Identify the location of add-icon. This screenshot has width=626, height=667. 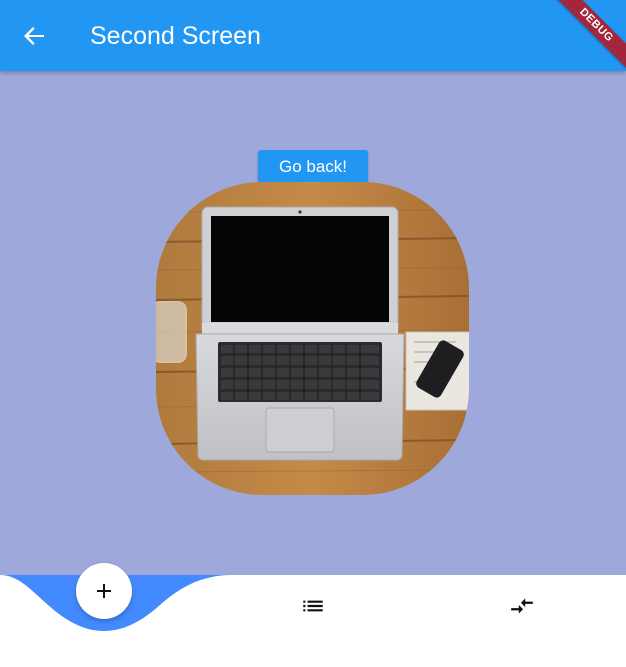
(104, 591).